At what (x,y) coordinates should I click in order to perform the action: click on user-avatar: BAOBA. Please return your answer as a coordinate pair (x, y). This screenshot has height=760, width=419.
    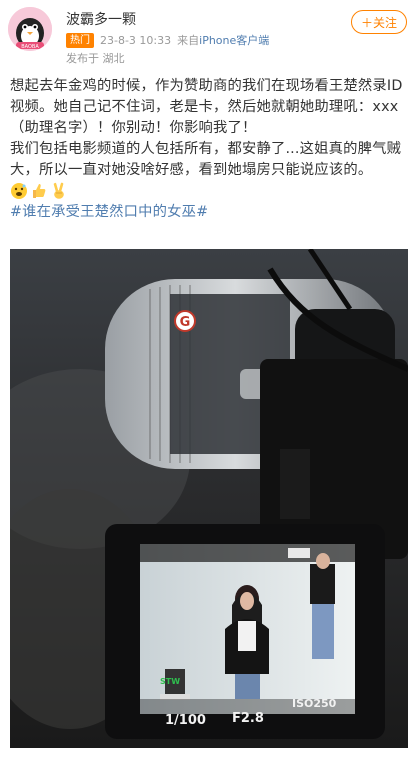
    Looking at the image, I should click on (30, 29).